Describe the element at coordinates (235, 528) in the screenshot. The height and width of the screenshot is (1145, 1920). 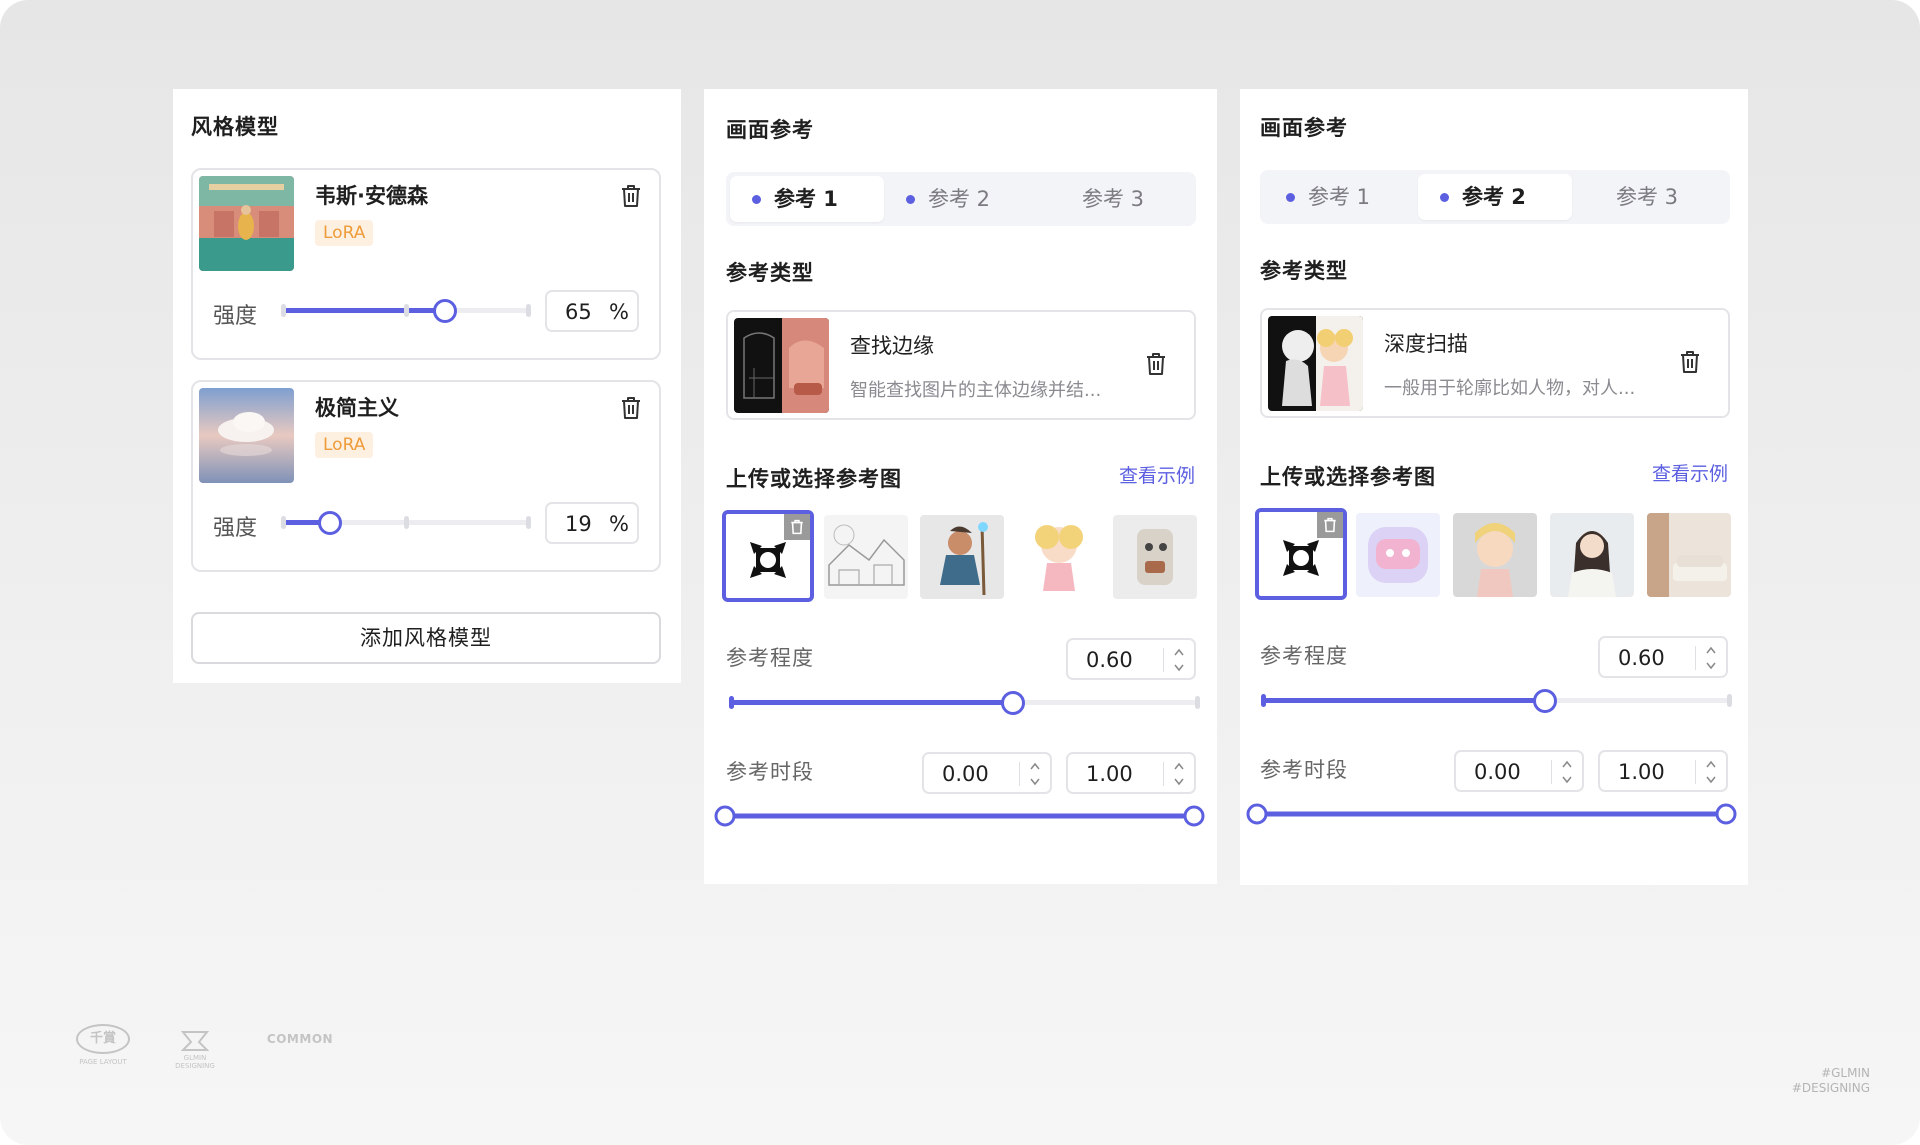
I see `strength-label: 强度` at that location.